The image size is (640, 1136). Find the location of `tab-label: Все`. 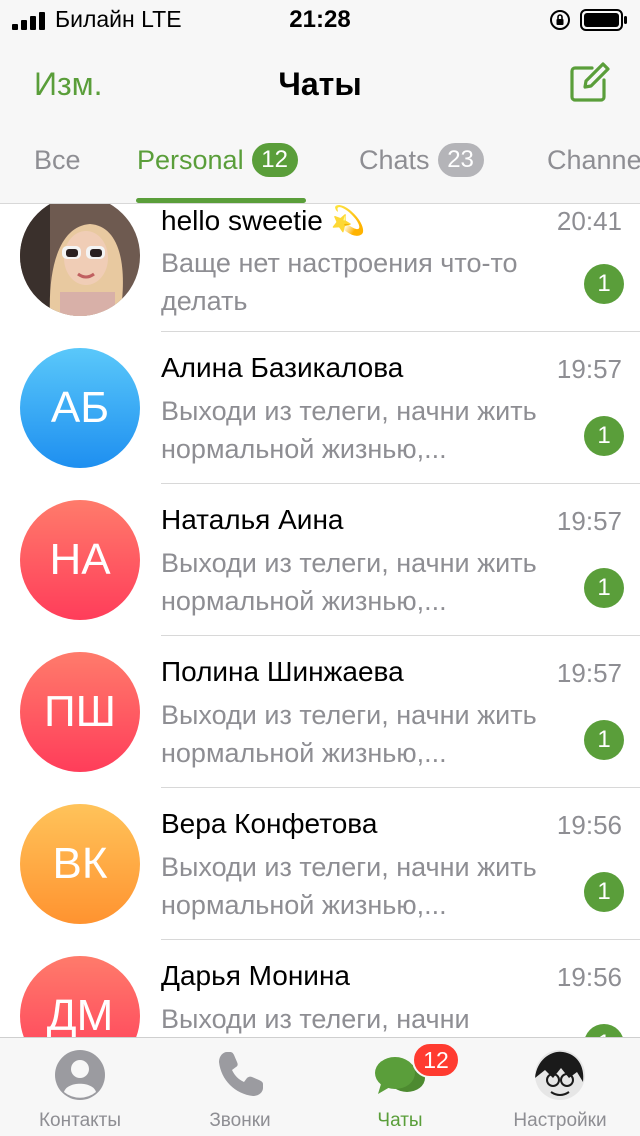

tab-label: Все is located at coordinates (57, 159).